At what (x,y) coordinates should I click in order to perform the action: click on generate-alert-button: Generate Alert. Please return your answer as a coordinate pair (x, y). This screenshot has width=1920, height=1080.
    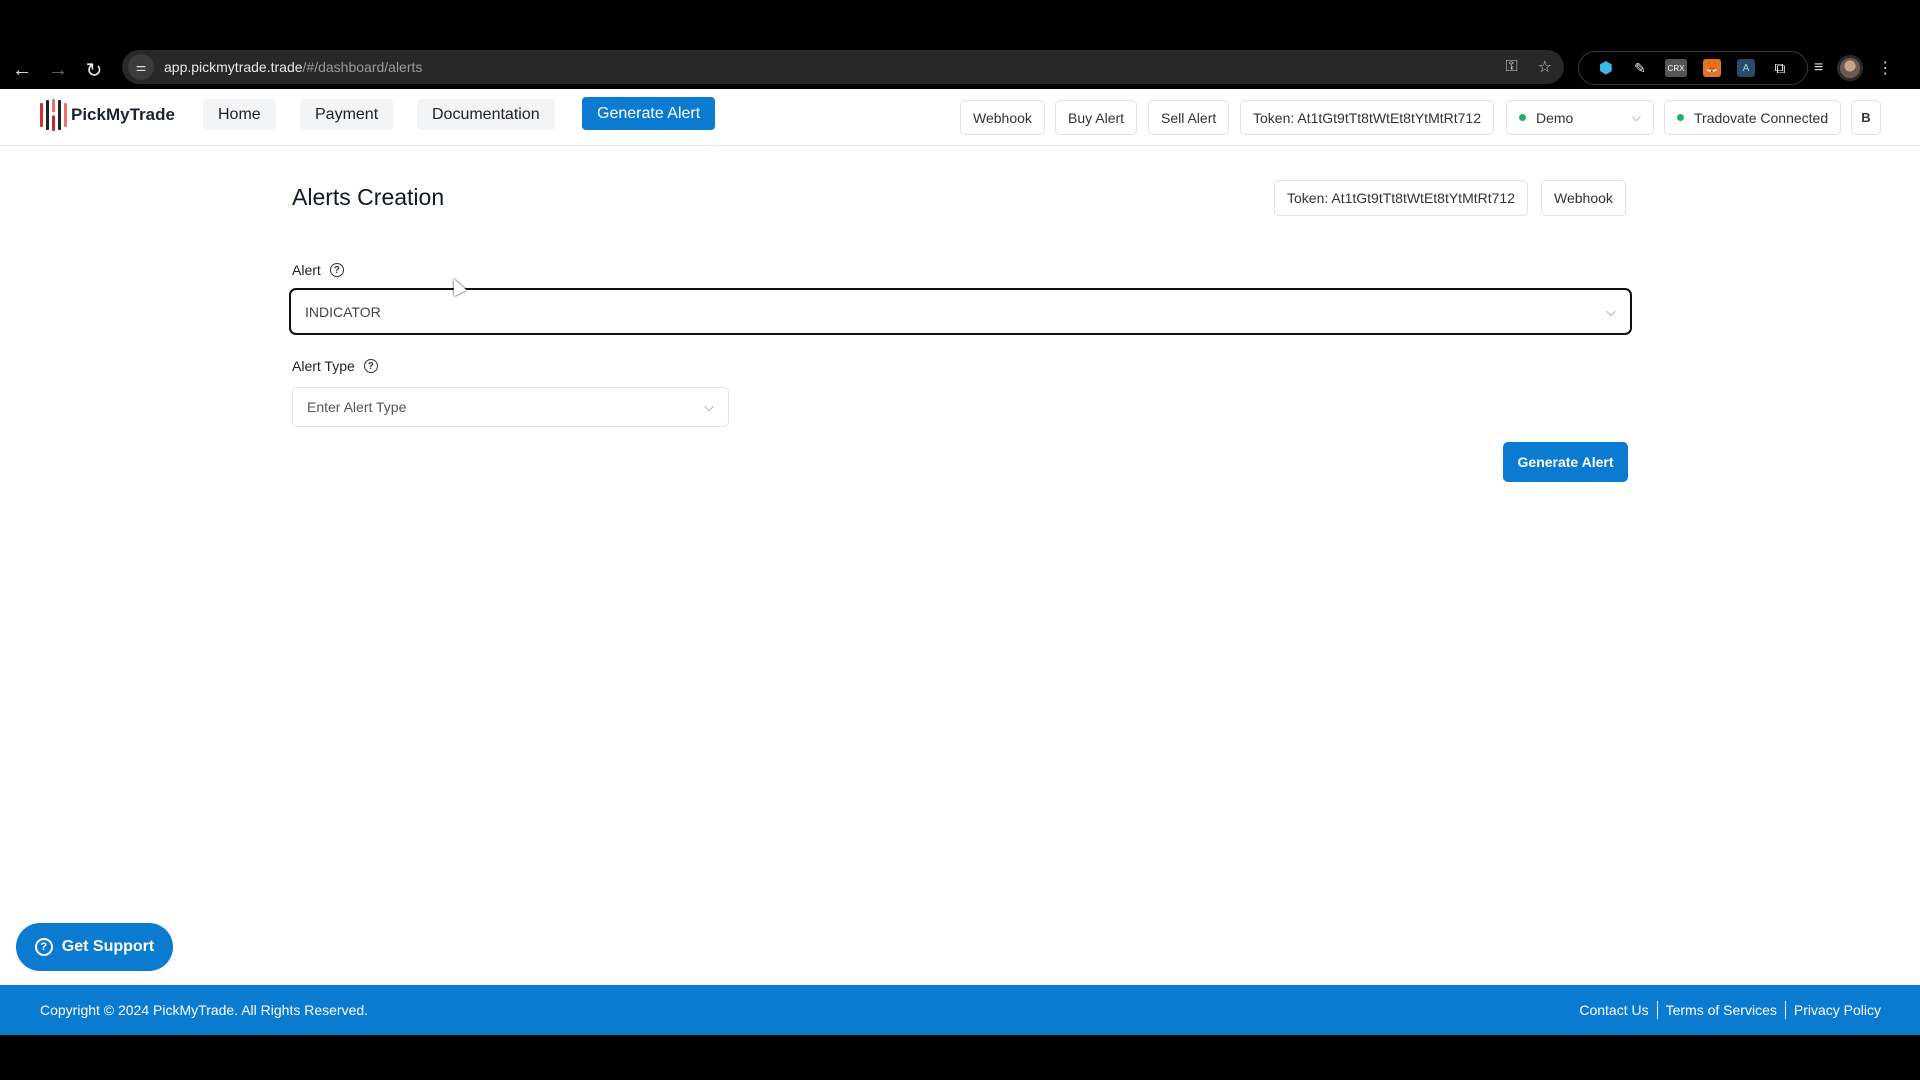
    Looking at the image, I should click on (1565, 462).